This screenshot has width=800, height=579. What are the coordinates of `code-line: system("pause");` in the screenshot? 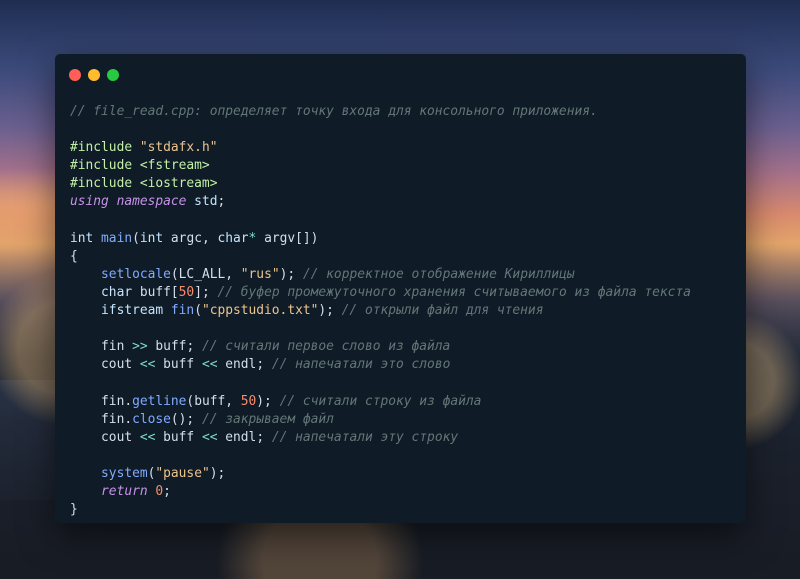 It's located at (380, 474).